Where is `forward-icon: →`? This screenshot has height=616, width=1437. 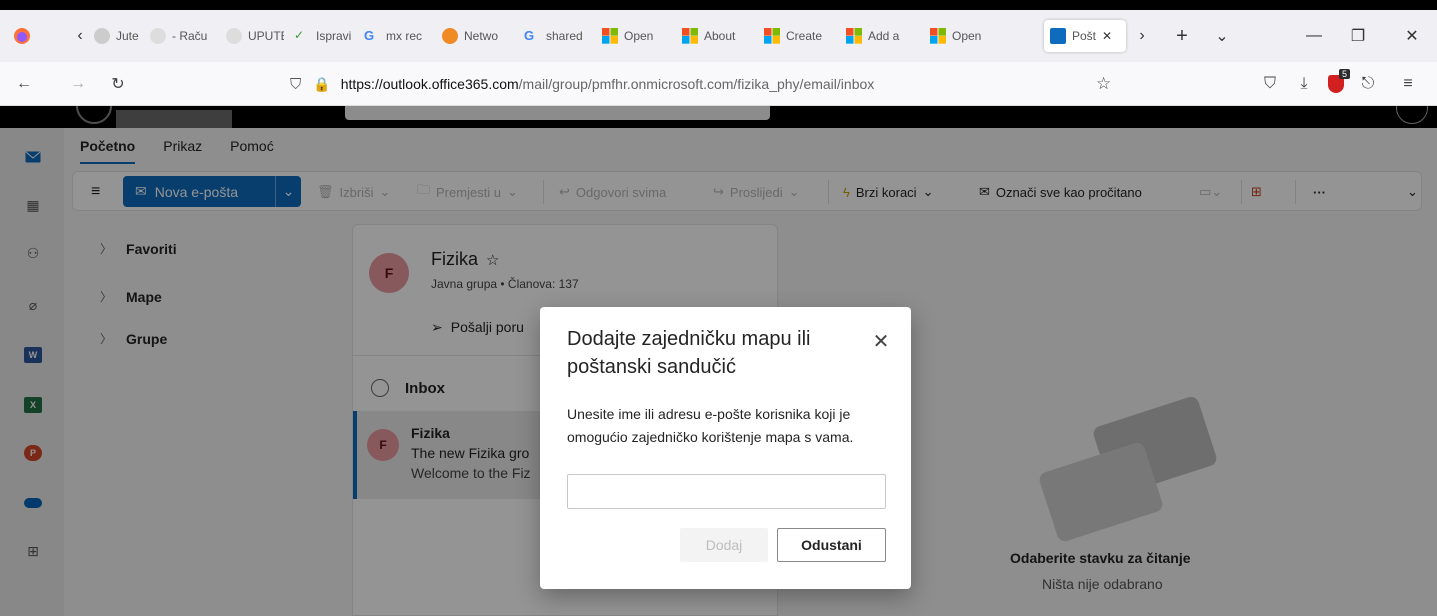
forward-icon: → is located at coordinates (78, 84).